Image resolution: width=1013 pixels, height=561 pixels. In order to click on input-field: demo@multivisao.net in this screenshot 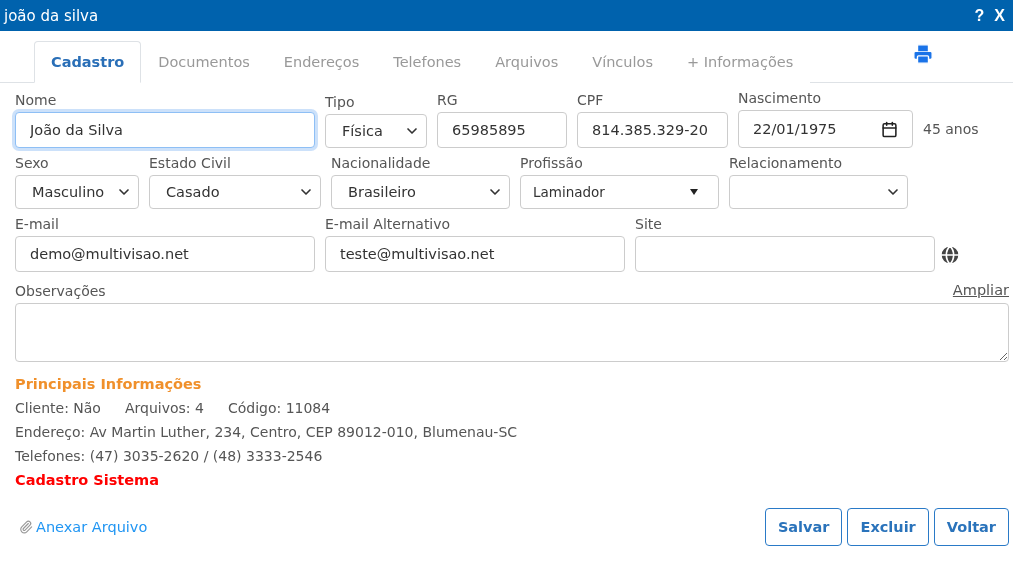, I will do `click(165, 254)`.